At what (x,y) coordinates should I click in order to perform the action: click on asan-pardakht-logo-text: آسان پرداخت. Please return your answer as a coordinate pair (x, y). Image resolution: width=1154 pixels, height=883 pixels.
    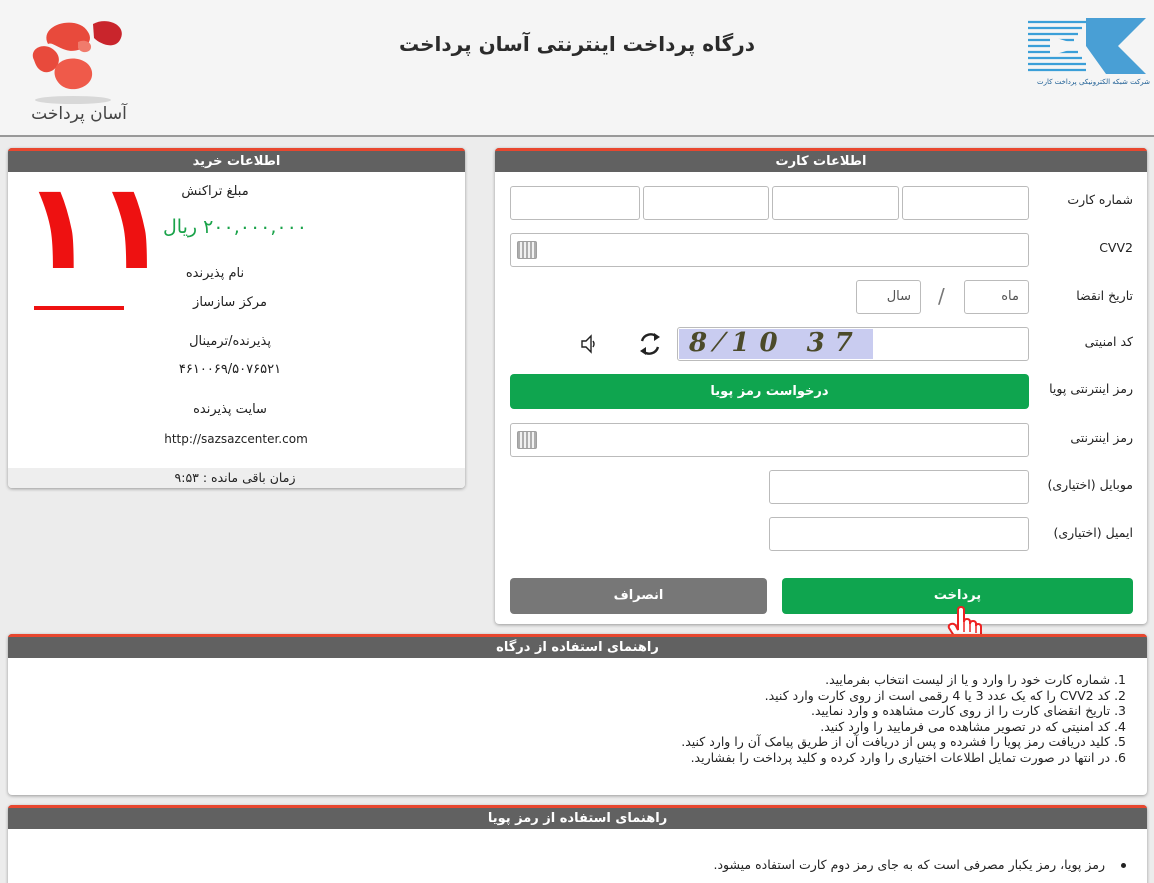
    Looking at the image, I should click on (79, 114).